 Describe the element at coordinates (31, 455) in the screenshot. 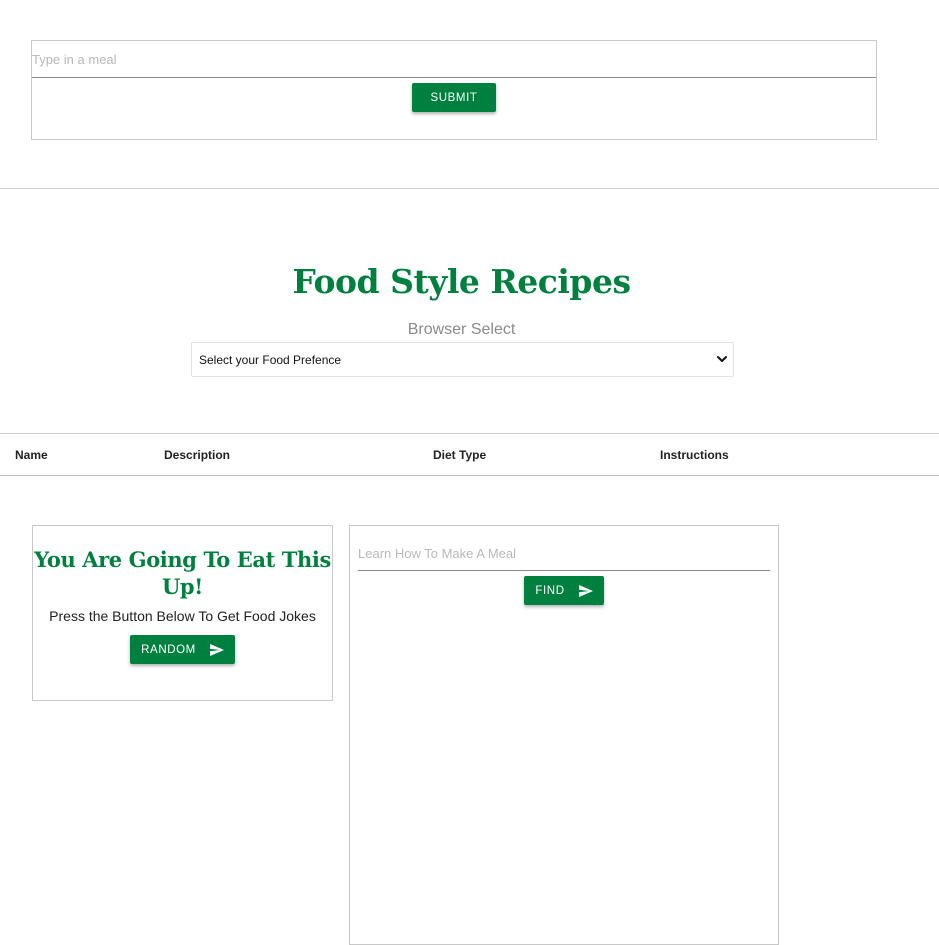

I see `column-header-name: Name` at that location.